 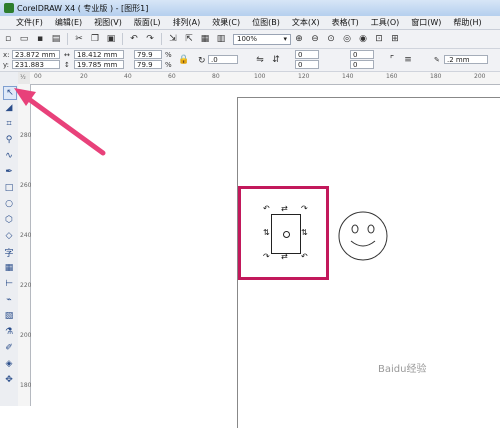 I want to click on outline-pen-icon: ✎, so click(x=437, y=60).